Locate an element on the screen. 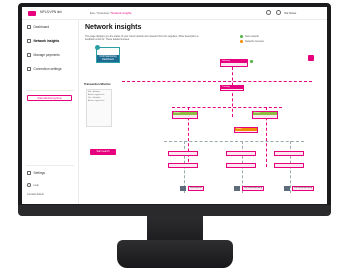 The width and height of the screenshot is (349, 275). sidebar-item-label: Dashboard is located at coordinates (41, 27).